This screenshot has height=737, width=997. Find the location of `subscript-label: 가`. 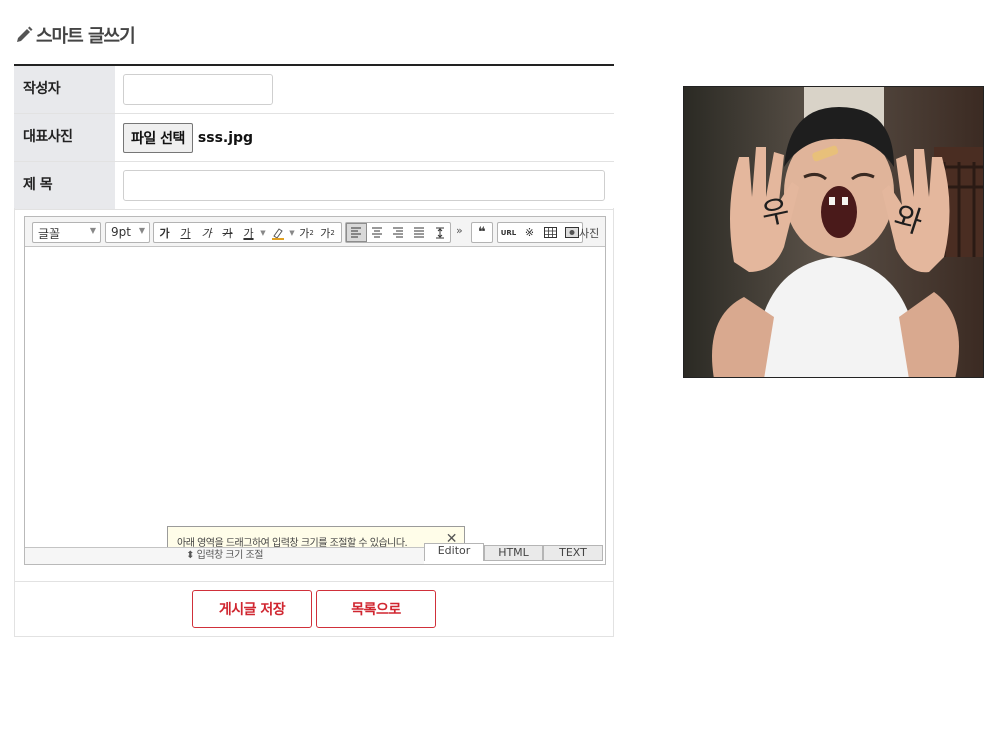

subscript-label: 가 is located at coordinates (325, 233).